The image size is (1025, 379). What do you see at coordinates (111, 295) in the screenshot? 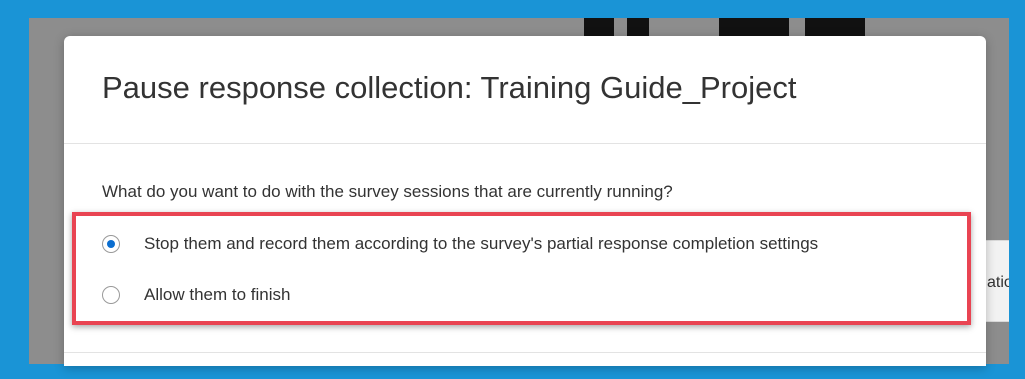
I see `radio-button-unselected` at bounding box center [111, 295].